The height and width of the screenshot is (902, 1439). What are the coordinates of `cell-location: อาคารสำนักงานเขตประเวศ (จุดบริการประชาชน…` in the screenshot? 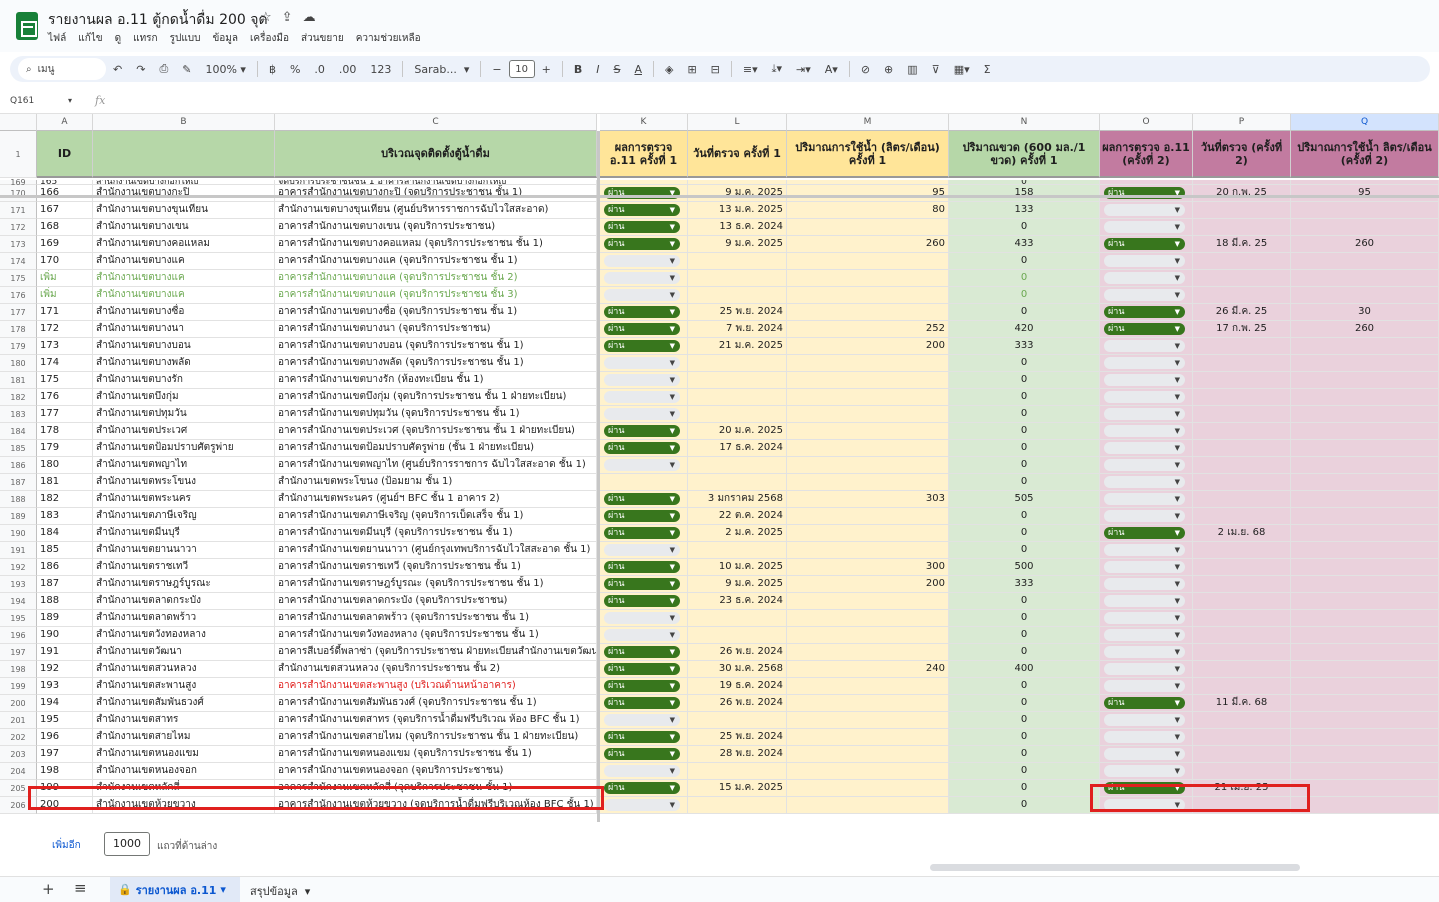 It's located at (436, 431).